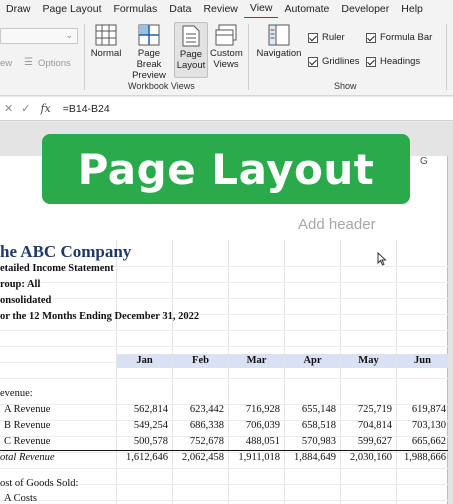 The width and height of the screenshot is (453, 504). I want to click on menu-view: View, so click(261, 9).